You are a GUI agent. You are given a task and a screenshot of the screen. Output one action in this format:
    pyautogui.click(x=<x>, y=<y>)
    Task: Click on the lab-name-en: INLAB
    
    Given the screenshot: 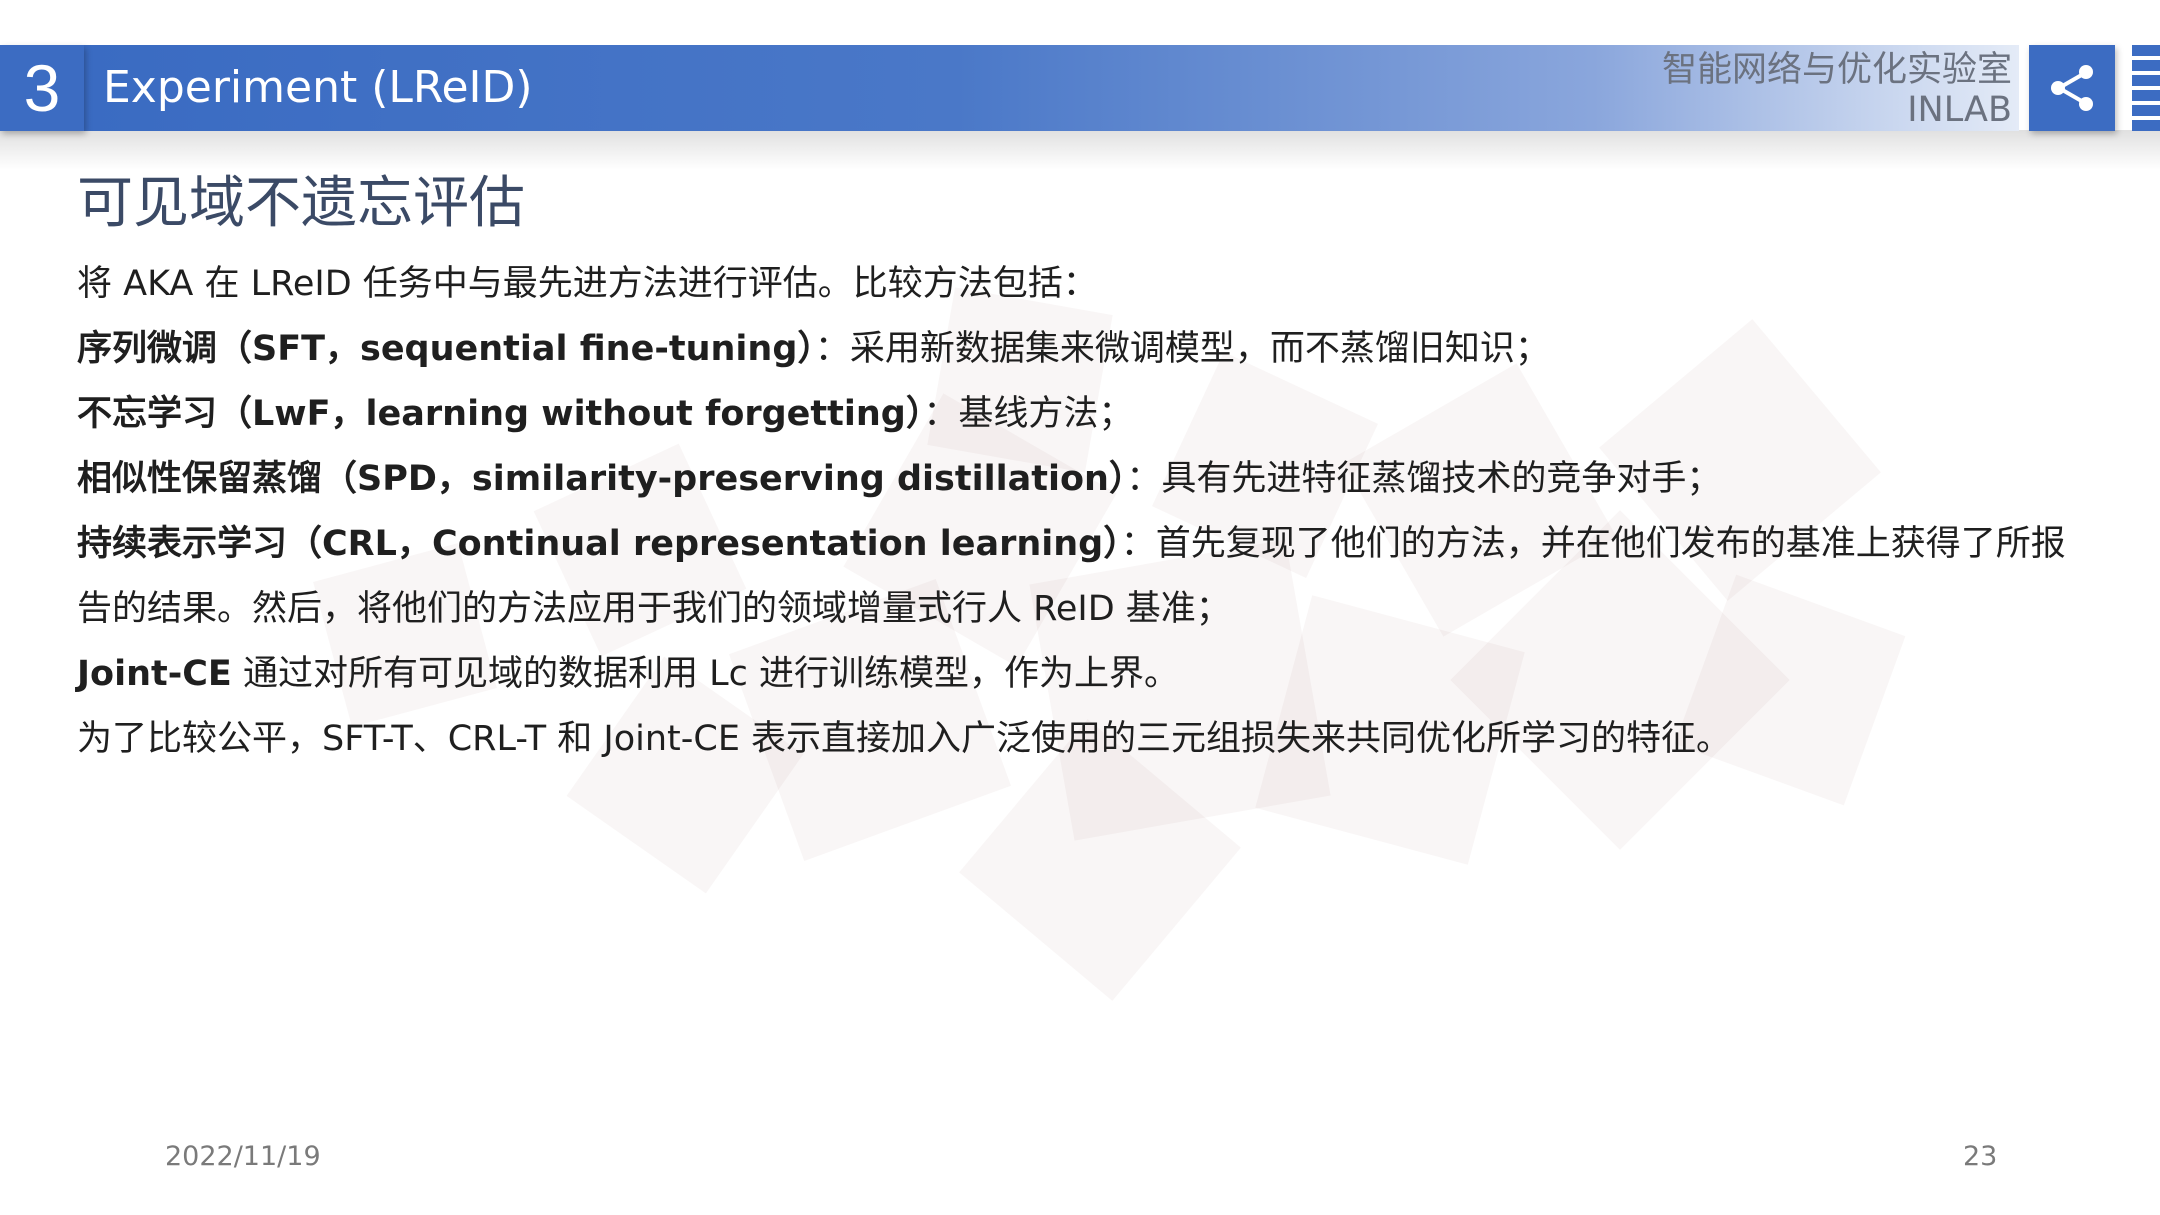 What is the action you would take?
    pyautogui.click(x=1959, y=110)
    